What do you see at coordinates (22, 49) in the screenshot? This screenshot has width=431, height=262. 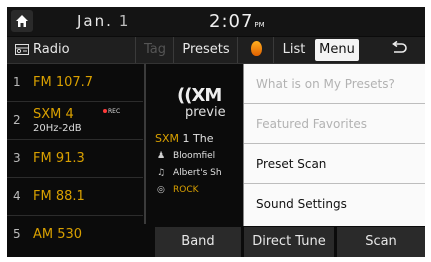 I see `radio-icon` at bounding box center [22, 49].